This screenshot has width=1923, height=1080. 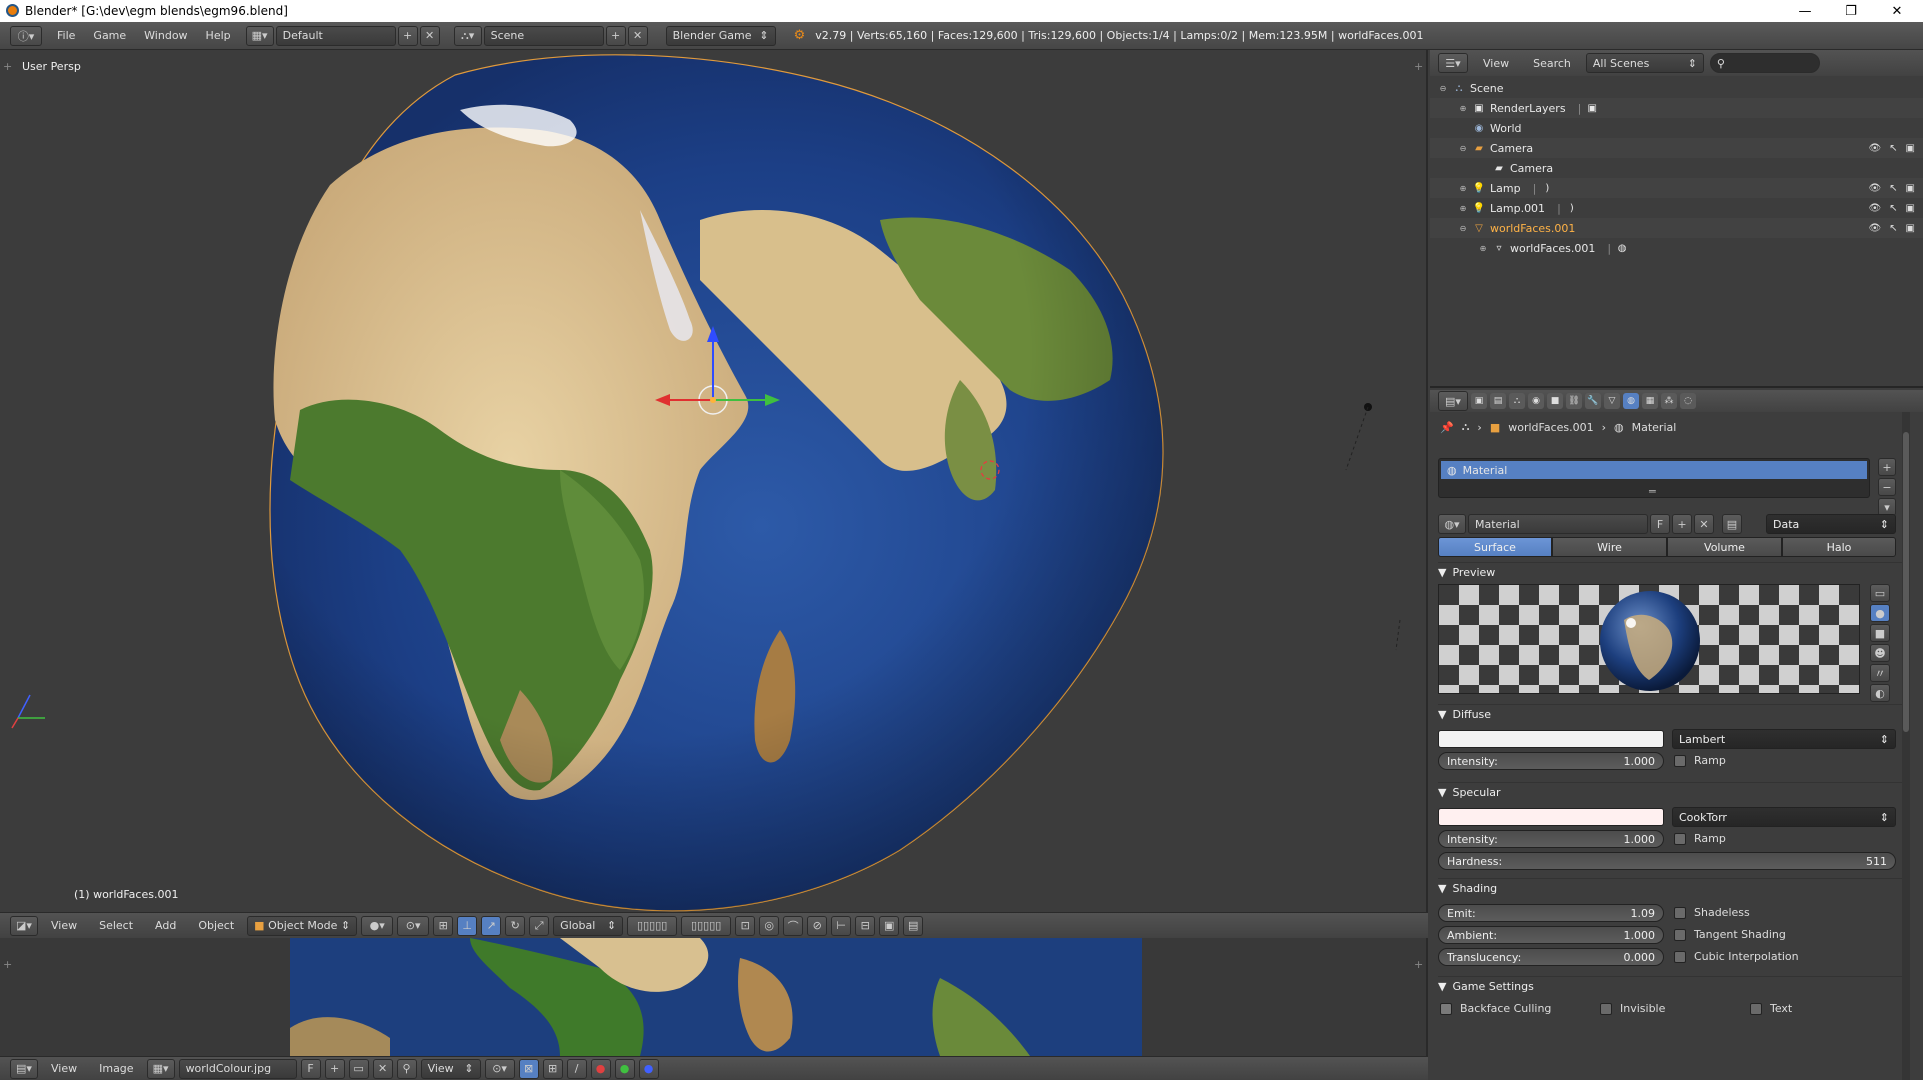 What do you see at coordinates (1851, 11) in the screenshot?
I see `maximize-button: ❐` at bounding box center [1851, 11].